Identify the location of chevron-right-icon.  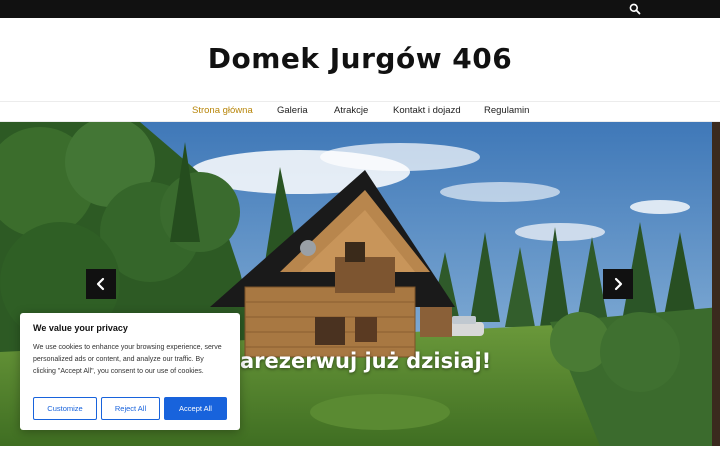
(618, 284).